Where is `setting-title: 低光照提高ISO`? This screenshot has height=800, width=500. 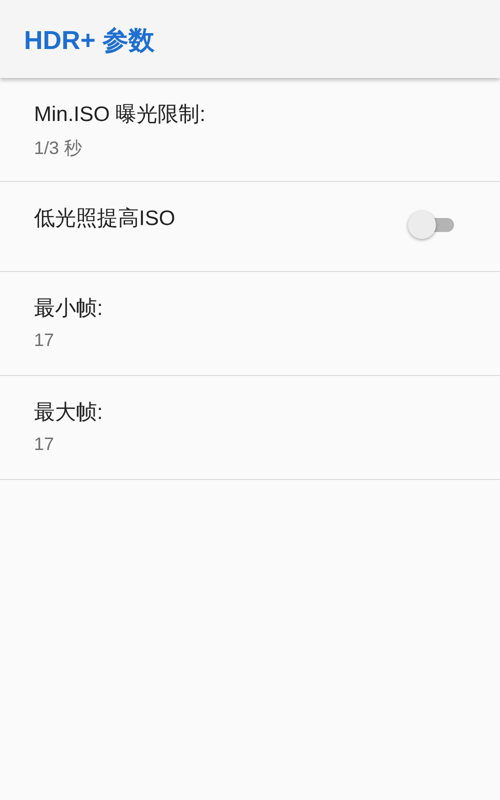 setting-title: 低光照提高ISO is located at coordinates (105, 219).